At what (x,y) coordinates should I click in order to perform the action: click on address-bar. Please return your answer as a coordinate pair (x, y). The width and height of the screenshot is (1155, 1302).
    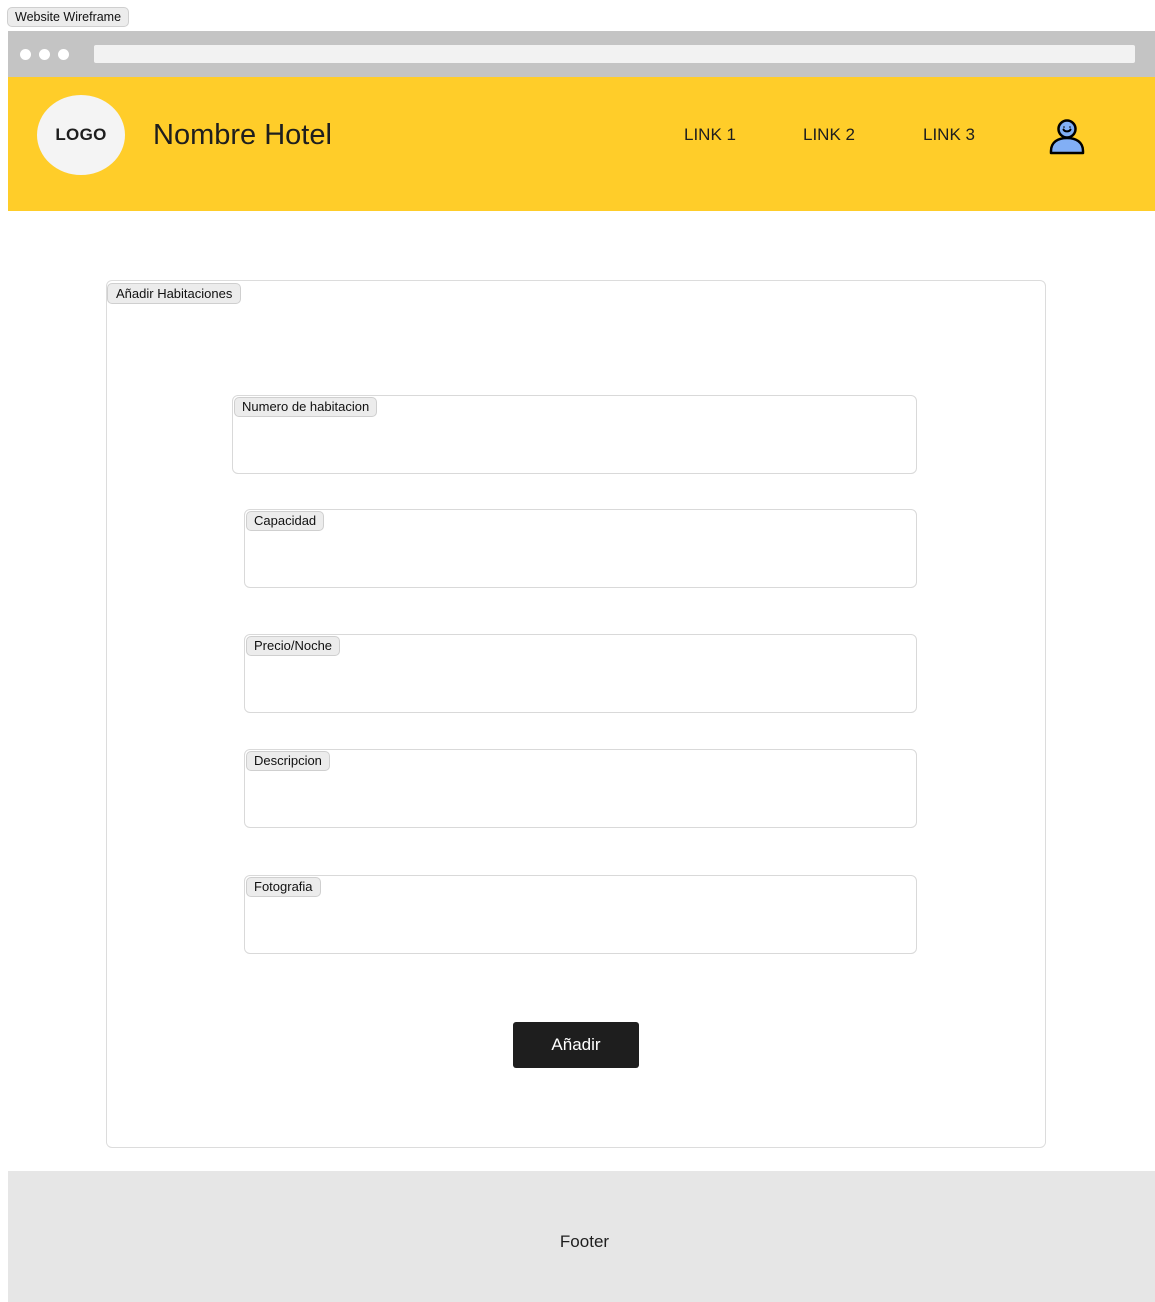
    Looking at the image, I should click on (614, 54).